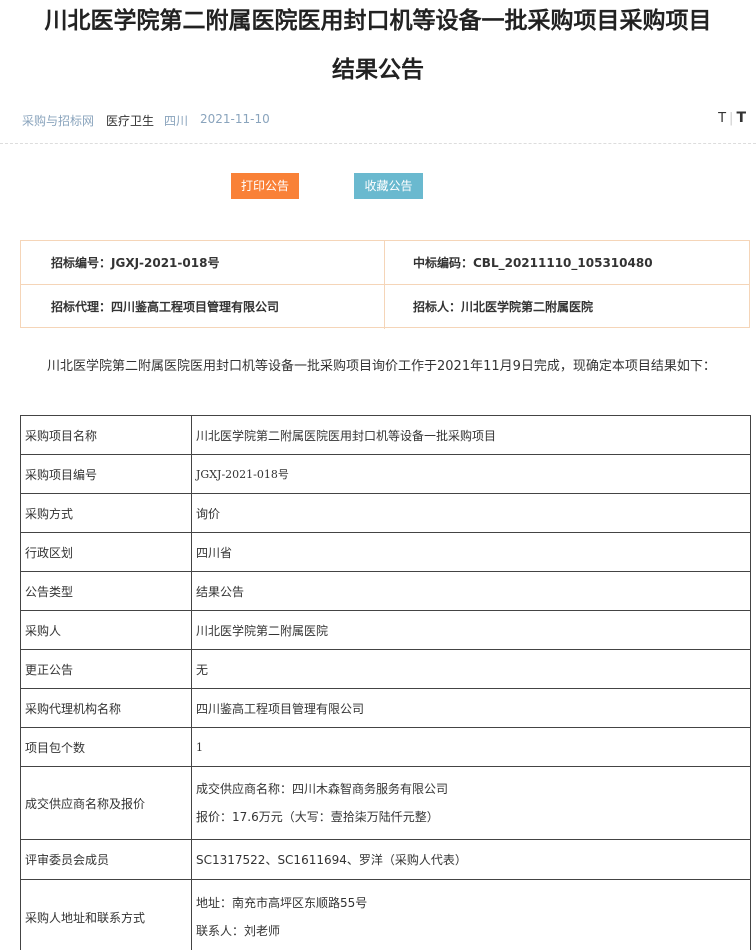  What do you see at coordinates (203, 307) in the screenshot?
I see `bid-agent: 招标代理：四川鉴高工程项目管理有限公司` at bounding box center [203, 307].